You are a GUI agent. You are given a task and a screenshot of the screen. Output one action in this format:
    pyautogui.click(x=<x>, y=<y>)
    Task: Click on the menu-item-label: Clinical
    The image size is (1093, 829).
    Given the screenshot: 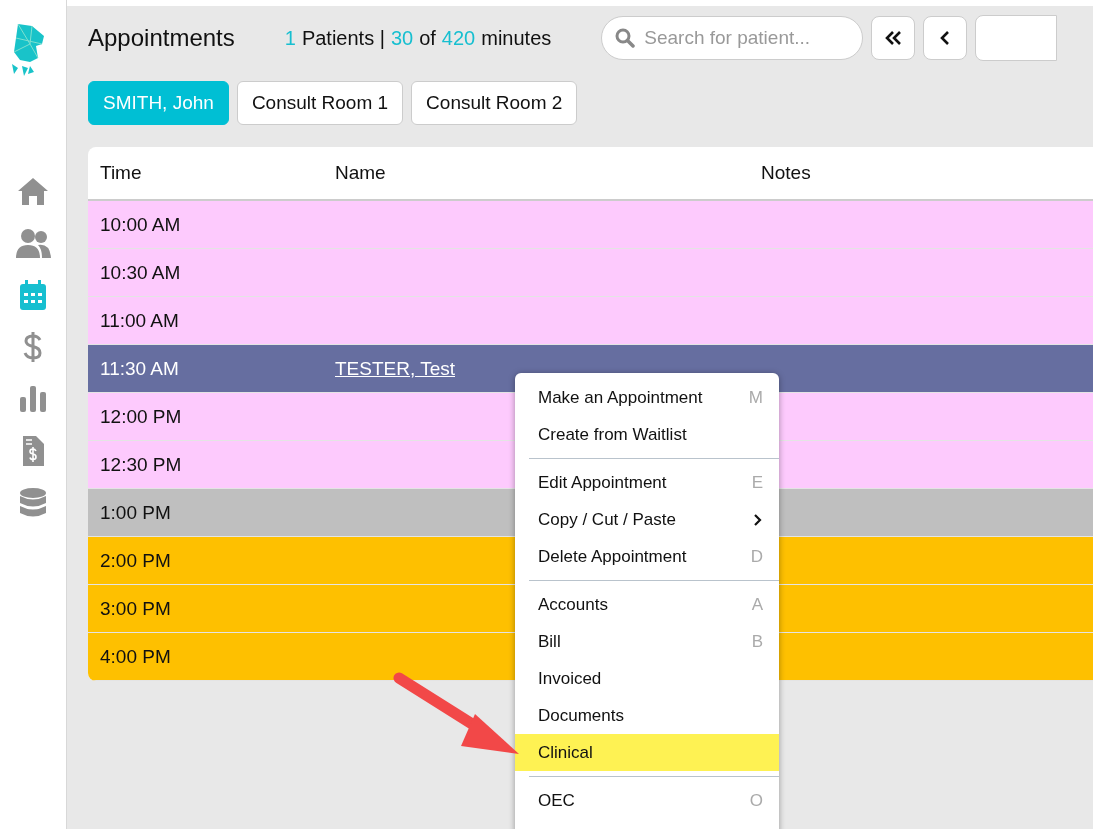 What is the action you would take?
    pyautogui.click(x=565, y=752)
    